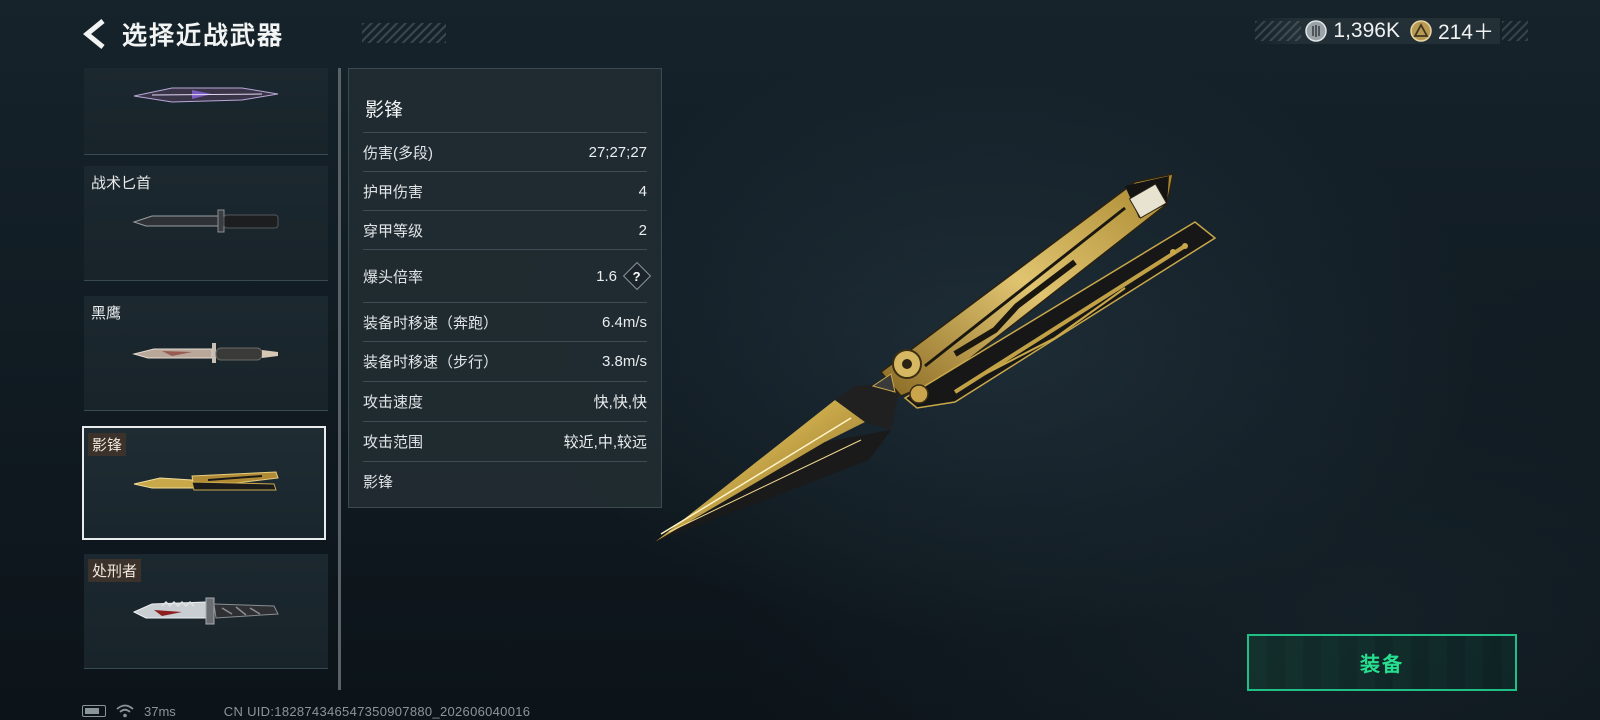  I want to click on back-button, so click(95, 34).